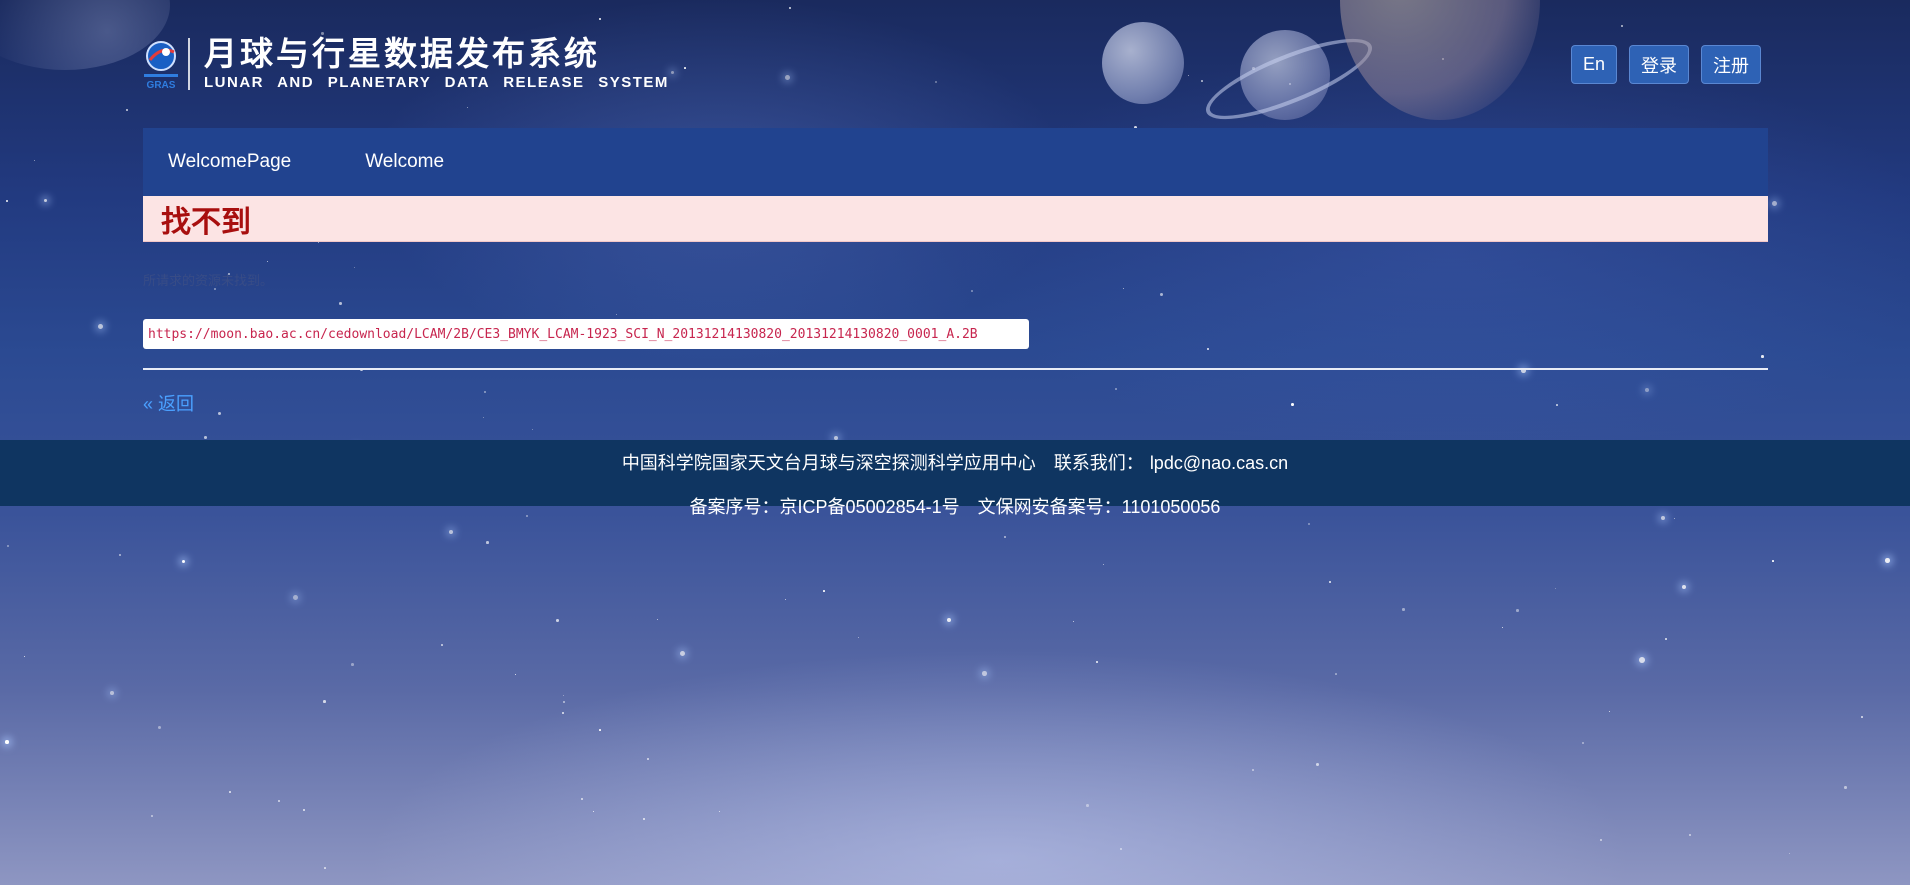 This screenshot has height=885, width=1910. What do you see at coordinates (229, 162) in the screenshot?
I see `nav-item-welcomepage: WelcomePage` at bounding box center [229, 162].